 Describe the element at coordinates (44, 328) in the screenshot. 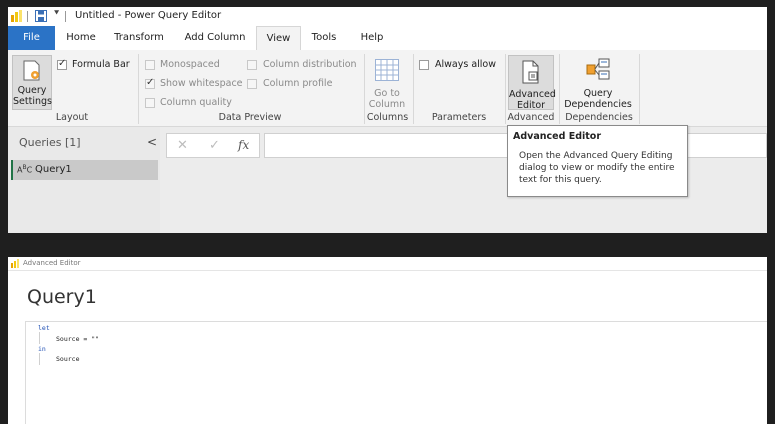

I see `code-keyword: let` at that location.